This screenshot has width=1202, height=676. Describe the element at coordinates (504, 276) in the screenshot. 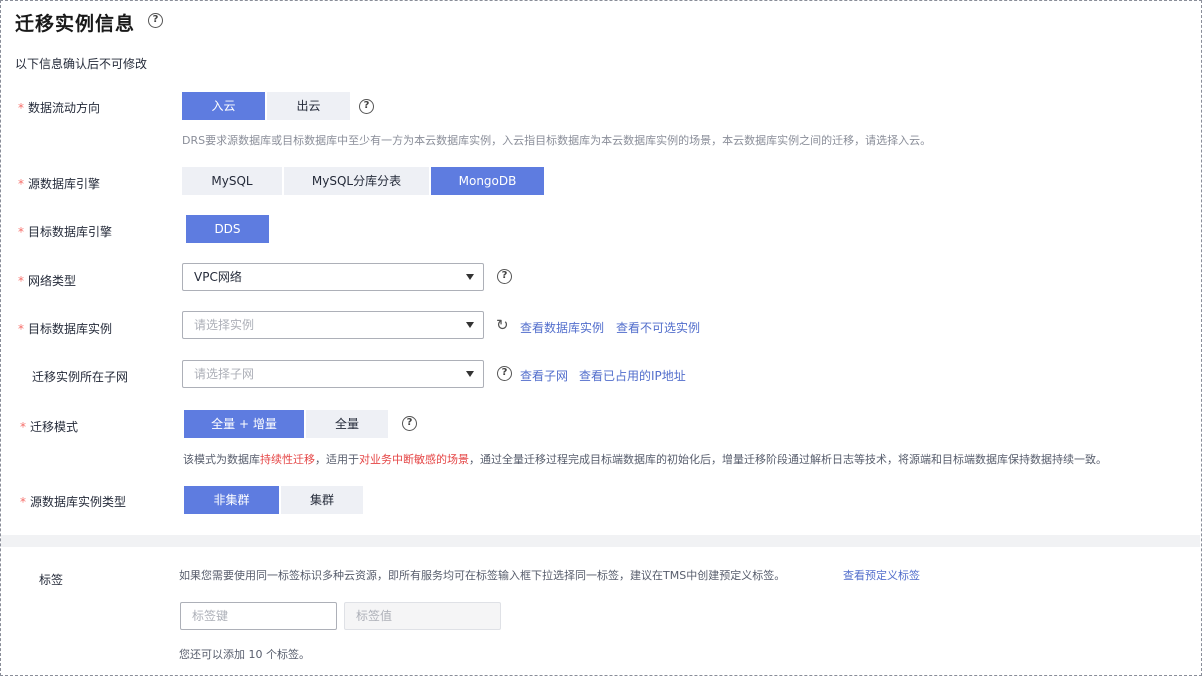

I see `network-type-help-icon: ?` at that location.